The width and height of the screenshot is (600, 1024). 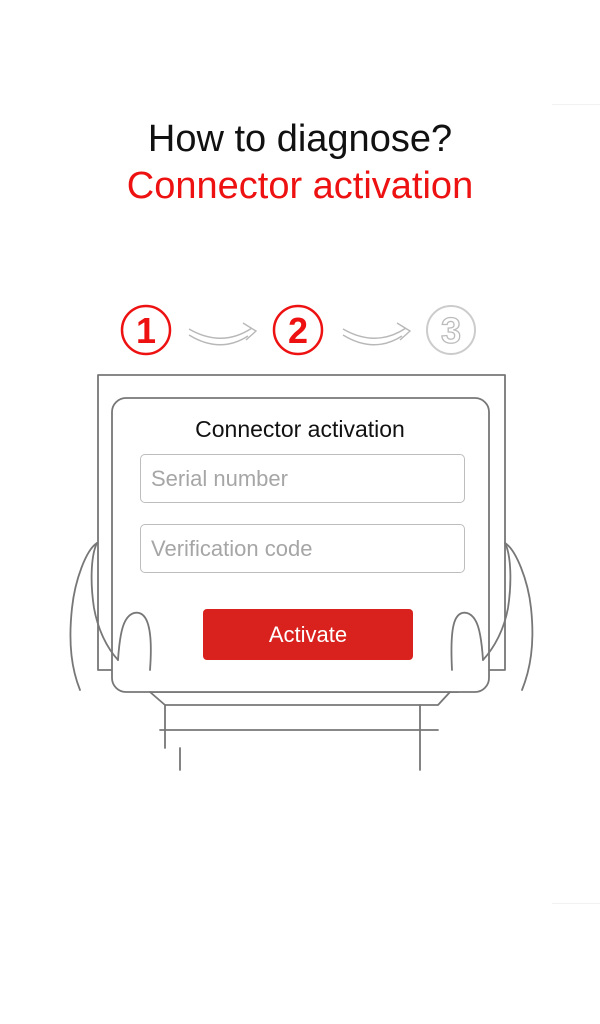 I want to click on verification-code-input, so click(x=302, y=548).